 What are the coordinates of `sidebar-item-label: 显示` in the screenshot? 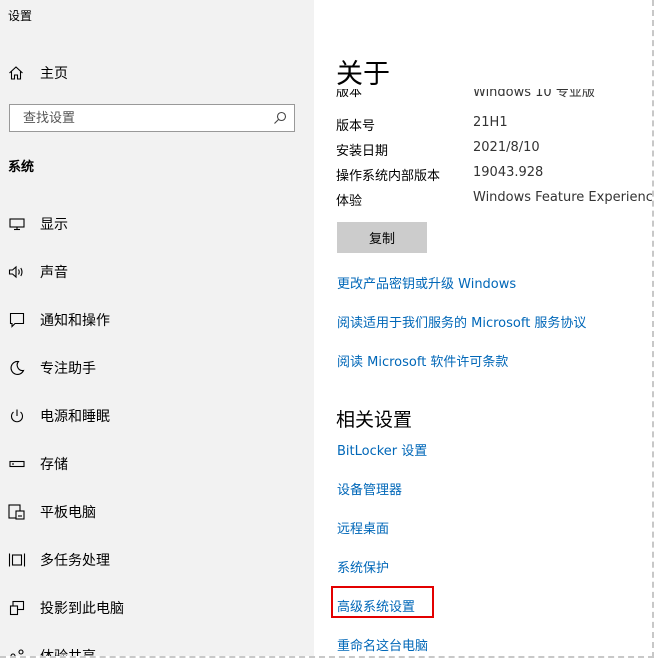 It's located at (54, 225).